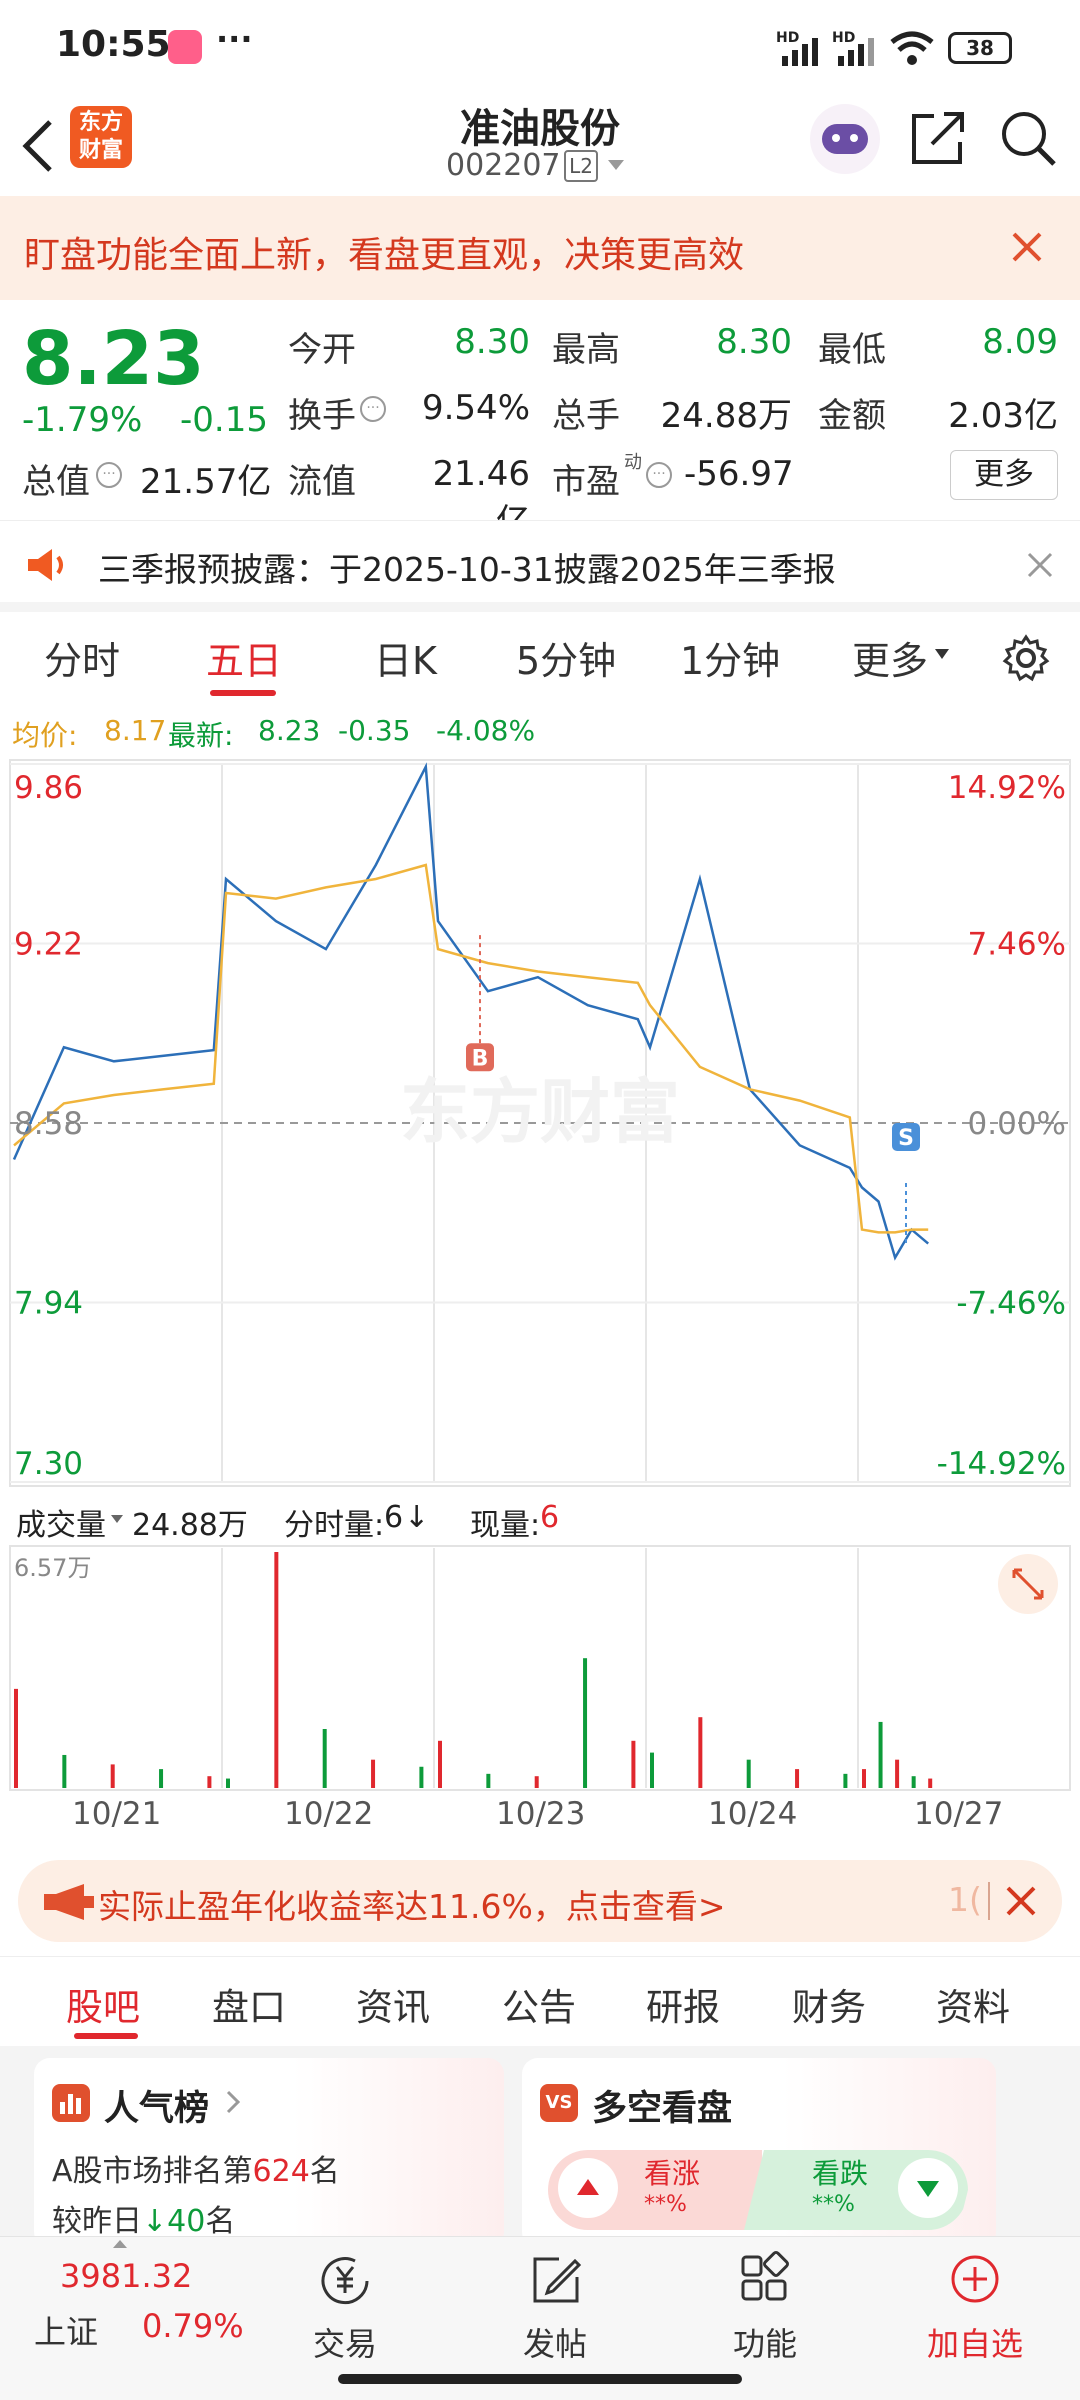 The width and height of the screenshot is (1080, 2400). What do you see at coordinates (61, 1522) in the screenshot?
I see `volume-selector: 成交量` at bounding box center [61, 1522].